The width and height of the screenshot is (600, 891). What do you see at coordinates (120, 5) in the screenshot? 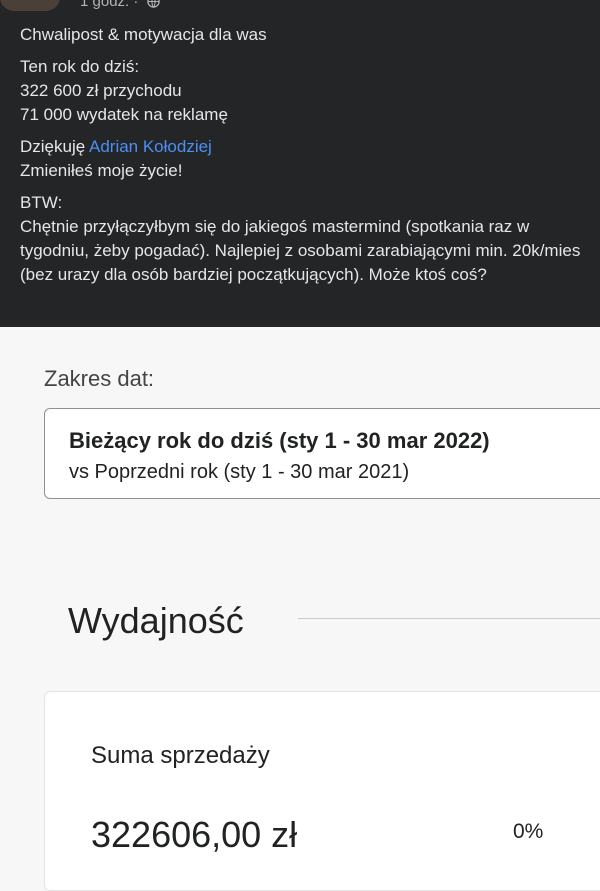
I see `post-timestamp: 1 godz. ·` at bounding box center [120, 5].